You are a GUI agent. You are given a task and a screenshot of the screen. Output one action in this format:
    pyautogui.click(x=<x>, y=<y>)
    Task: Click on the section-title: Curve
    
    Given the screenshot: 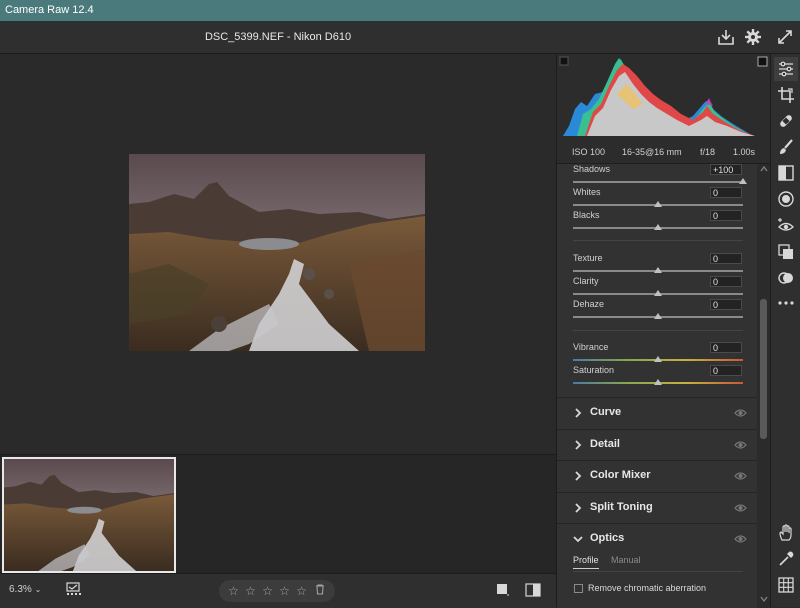 What is the action you would take?
    pyautogui.click(x=606, y=412)
    